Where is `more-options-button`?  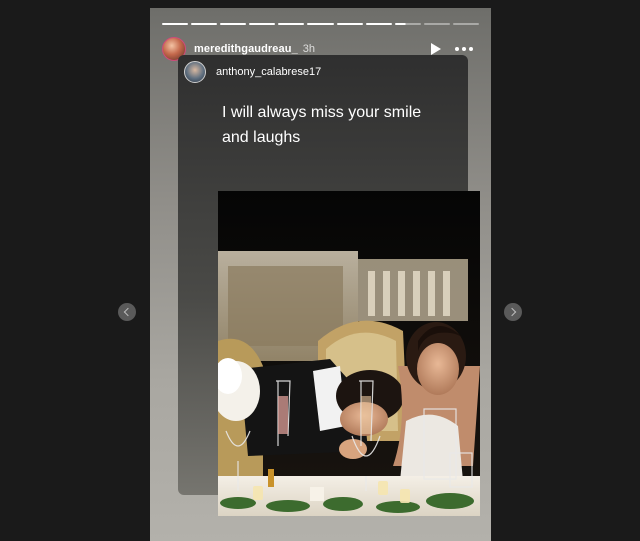 more-options-button is located at coordinates (464, 49).